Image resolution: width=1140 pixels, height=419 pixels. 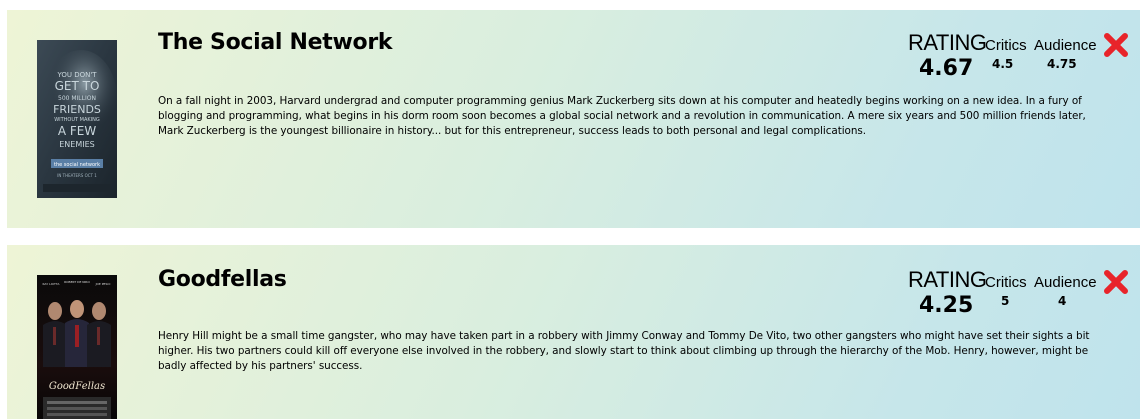 What do you see at coordinates (946, 68) in the screenshot?
I see `overall-rating-value: 4.67` at bounding box center [946, 68].